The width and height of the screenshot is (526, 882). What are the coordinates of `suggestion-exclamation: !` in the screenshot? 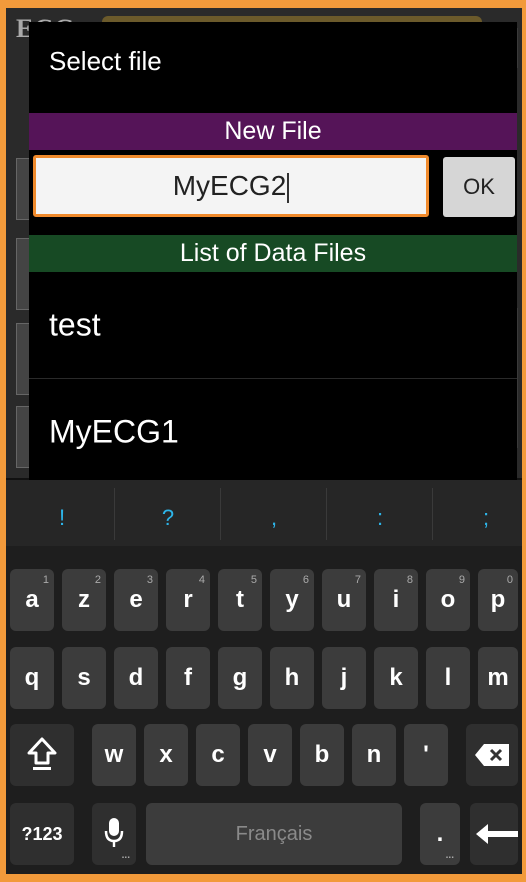 It's located at (62, 513).